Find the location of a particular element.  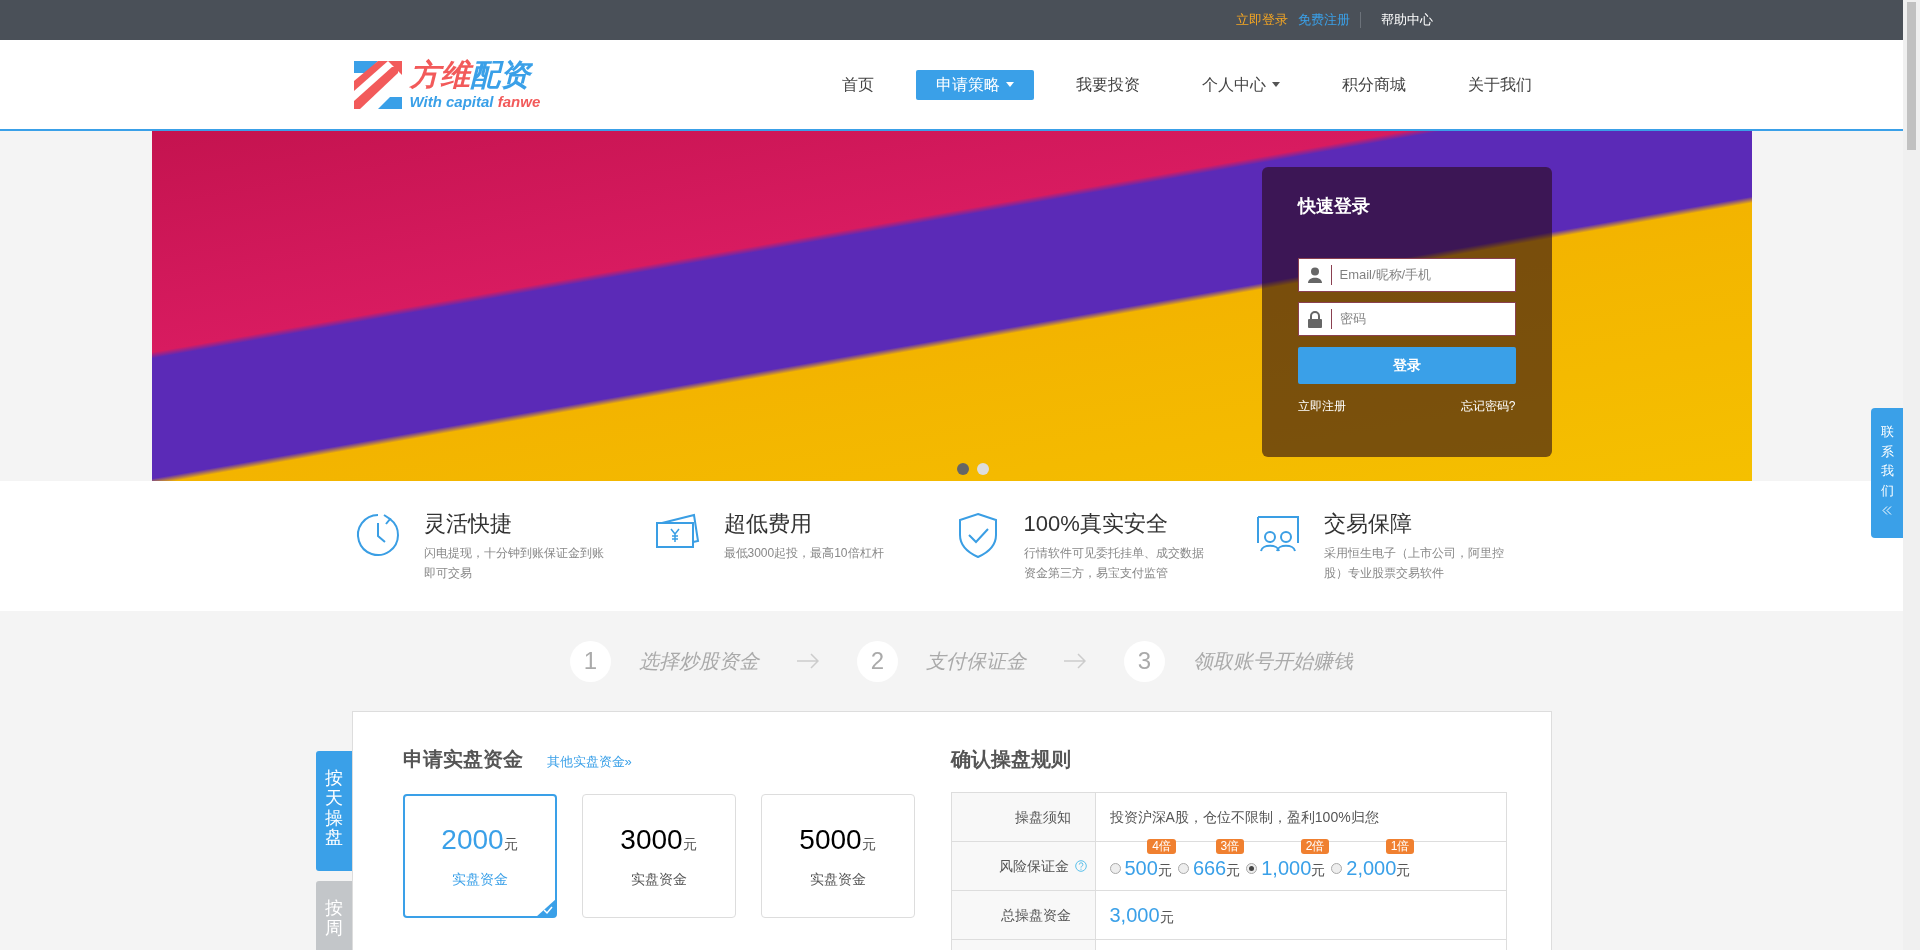

step-number: 2 is located at coordinates (877, 661).